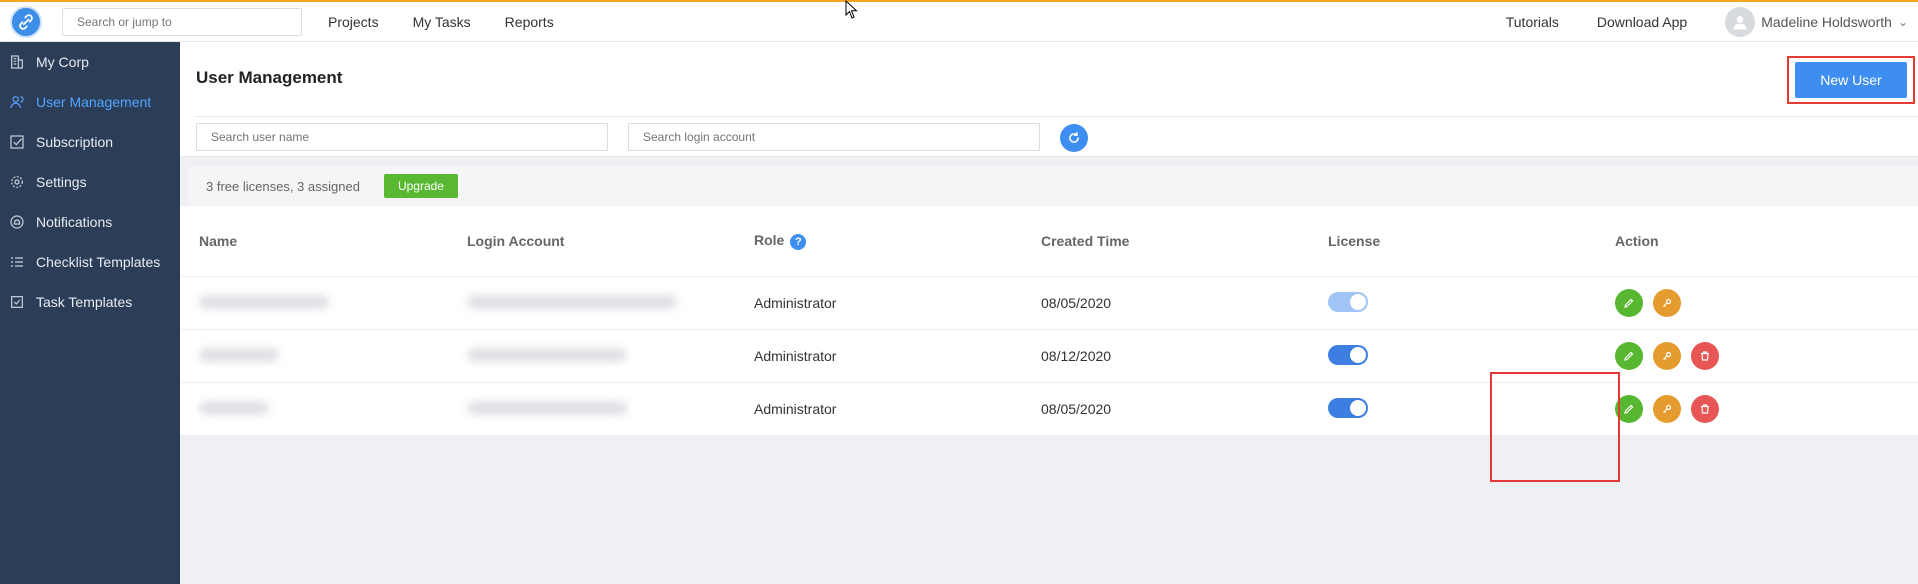  Describe the element at coordinates (897, 241) in the screenshot. I see `header-role: Role?` at that location.